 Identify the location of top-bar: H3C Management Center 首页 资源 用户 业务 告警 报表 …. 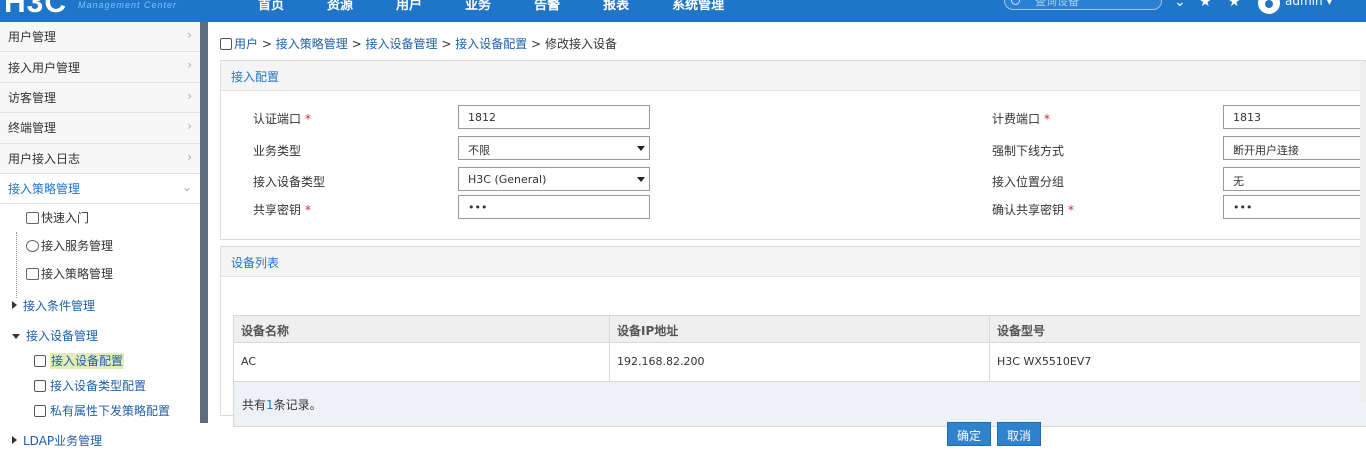
(683, 11).